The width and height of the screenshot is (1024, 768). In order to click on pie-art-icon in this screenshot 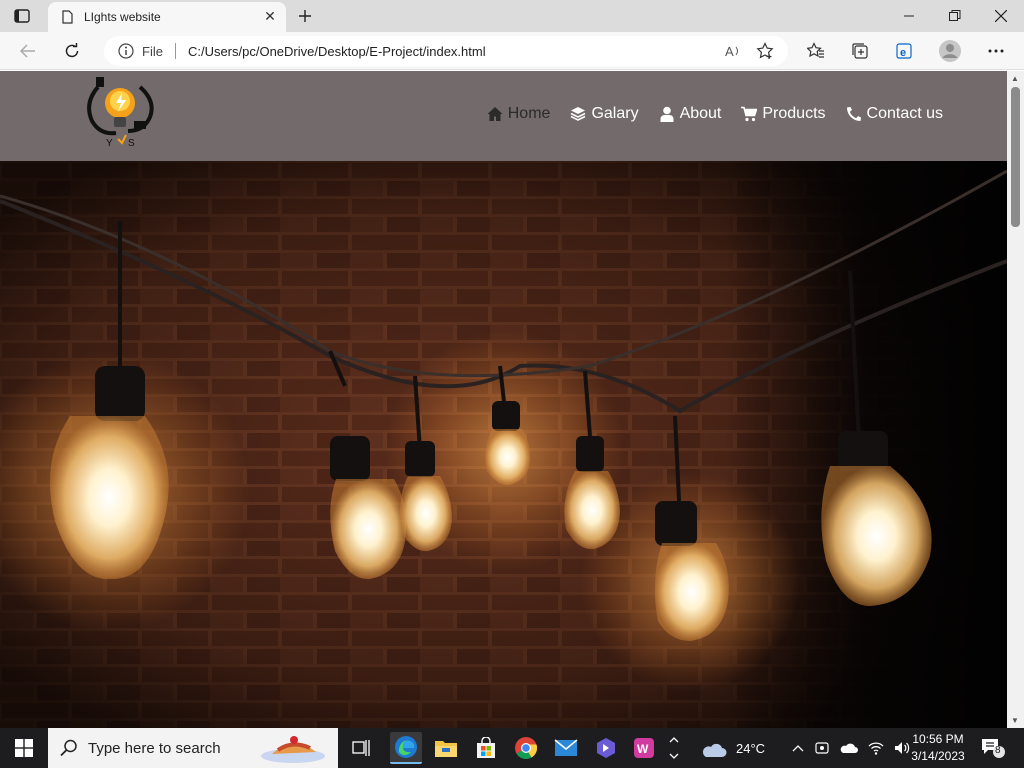, I will do `click(293, 749)`.